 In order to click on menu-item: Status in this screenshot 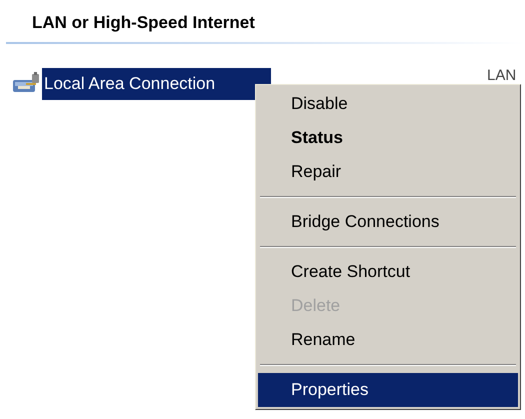, I will do `click(388, 138)`.